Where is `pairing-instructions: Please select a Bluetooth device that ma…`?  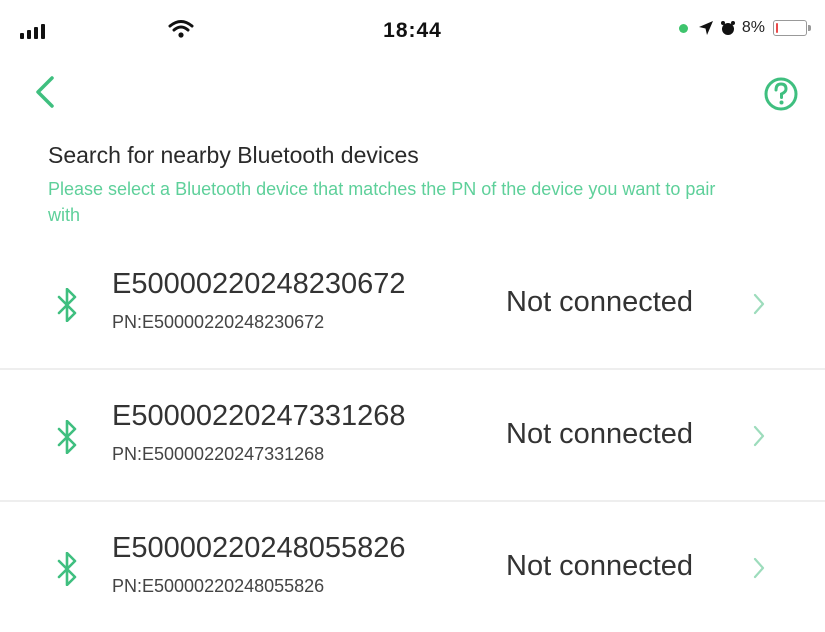
pairing-instructions: Please select a Bluetooth device that ma… is located at coordinates (382, 202).